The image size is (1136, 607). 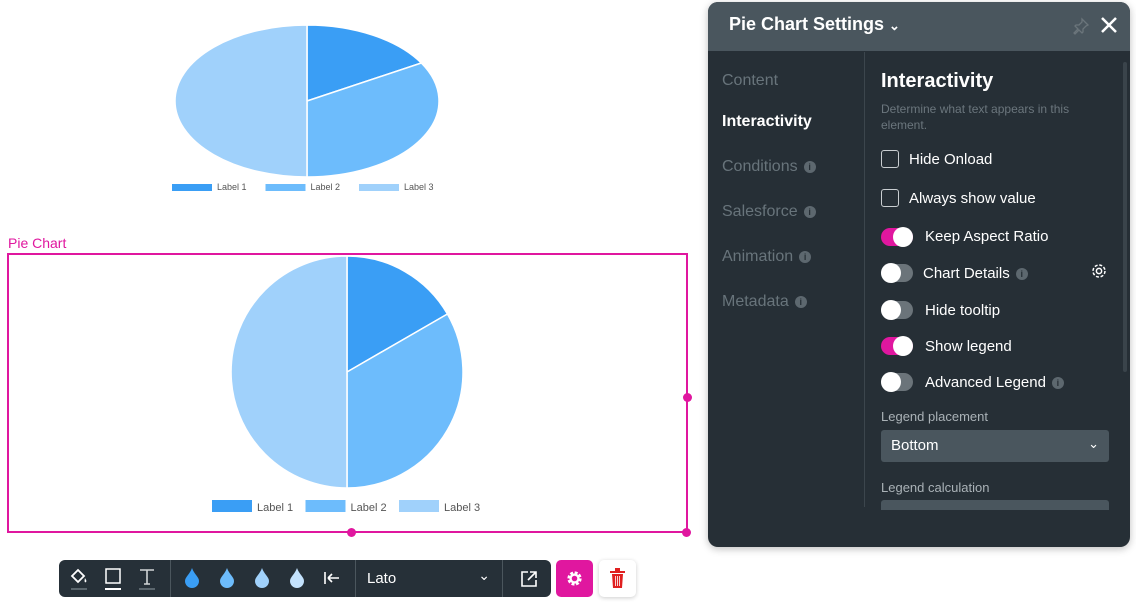 I want to click on font-select: Lato ⌄, so click(x=429, y=578).